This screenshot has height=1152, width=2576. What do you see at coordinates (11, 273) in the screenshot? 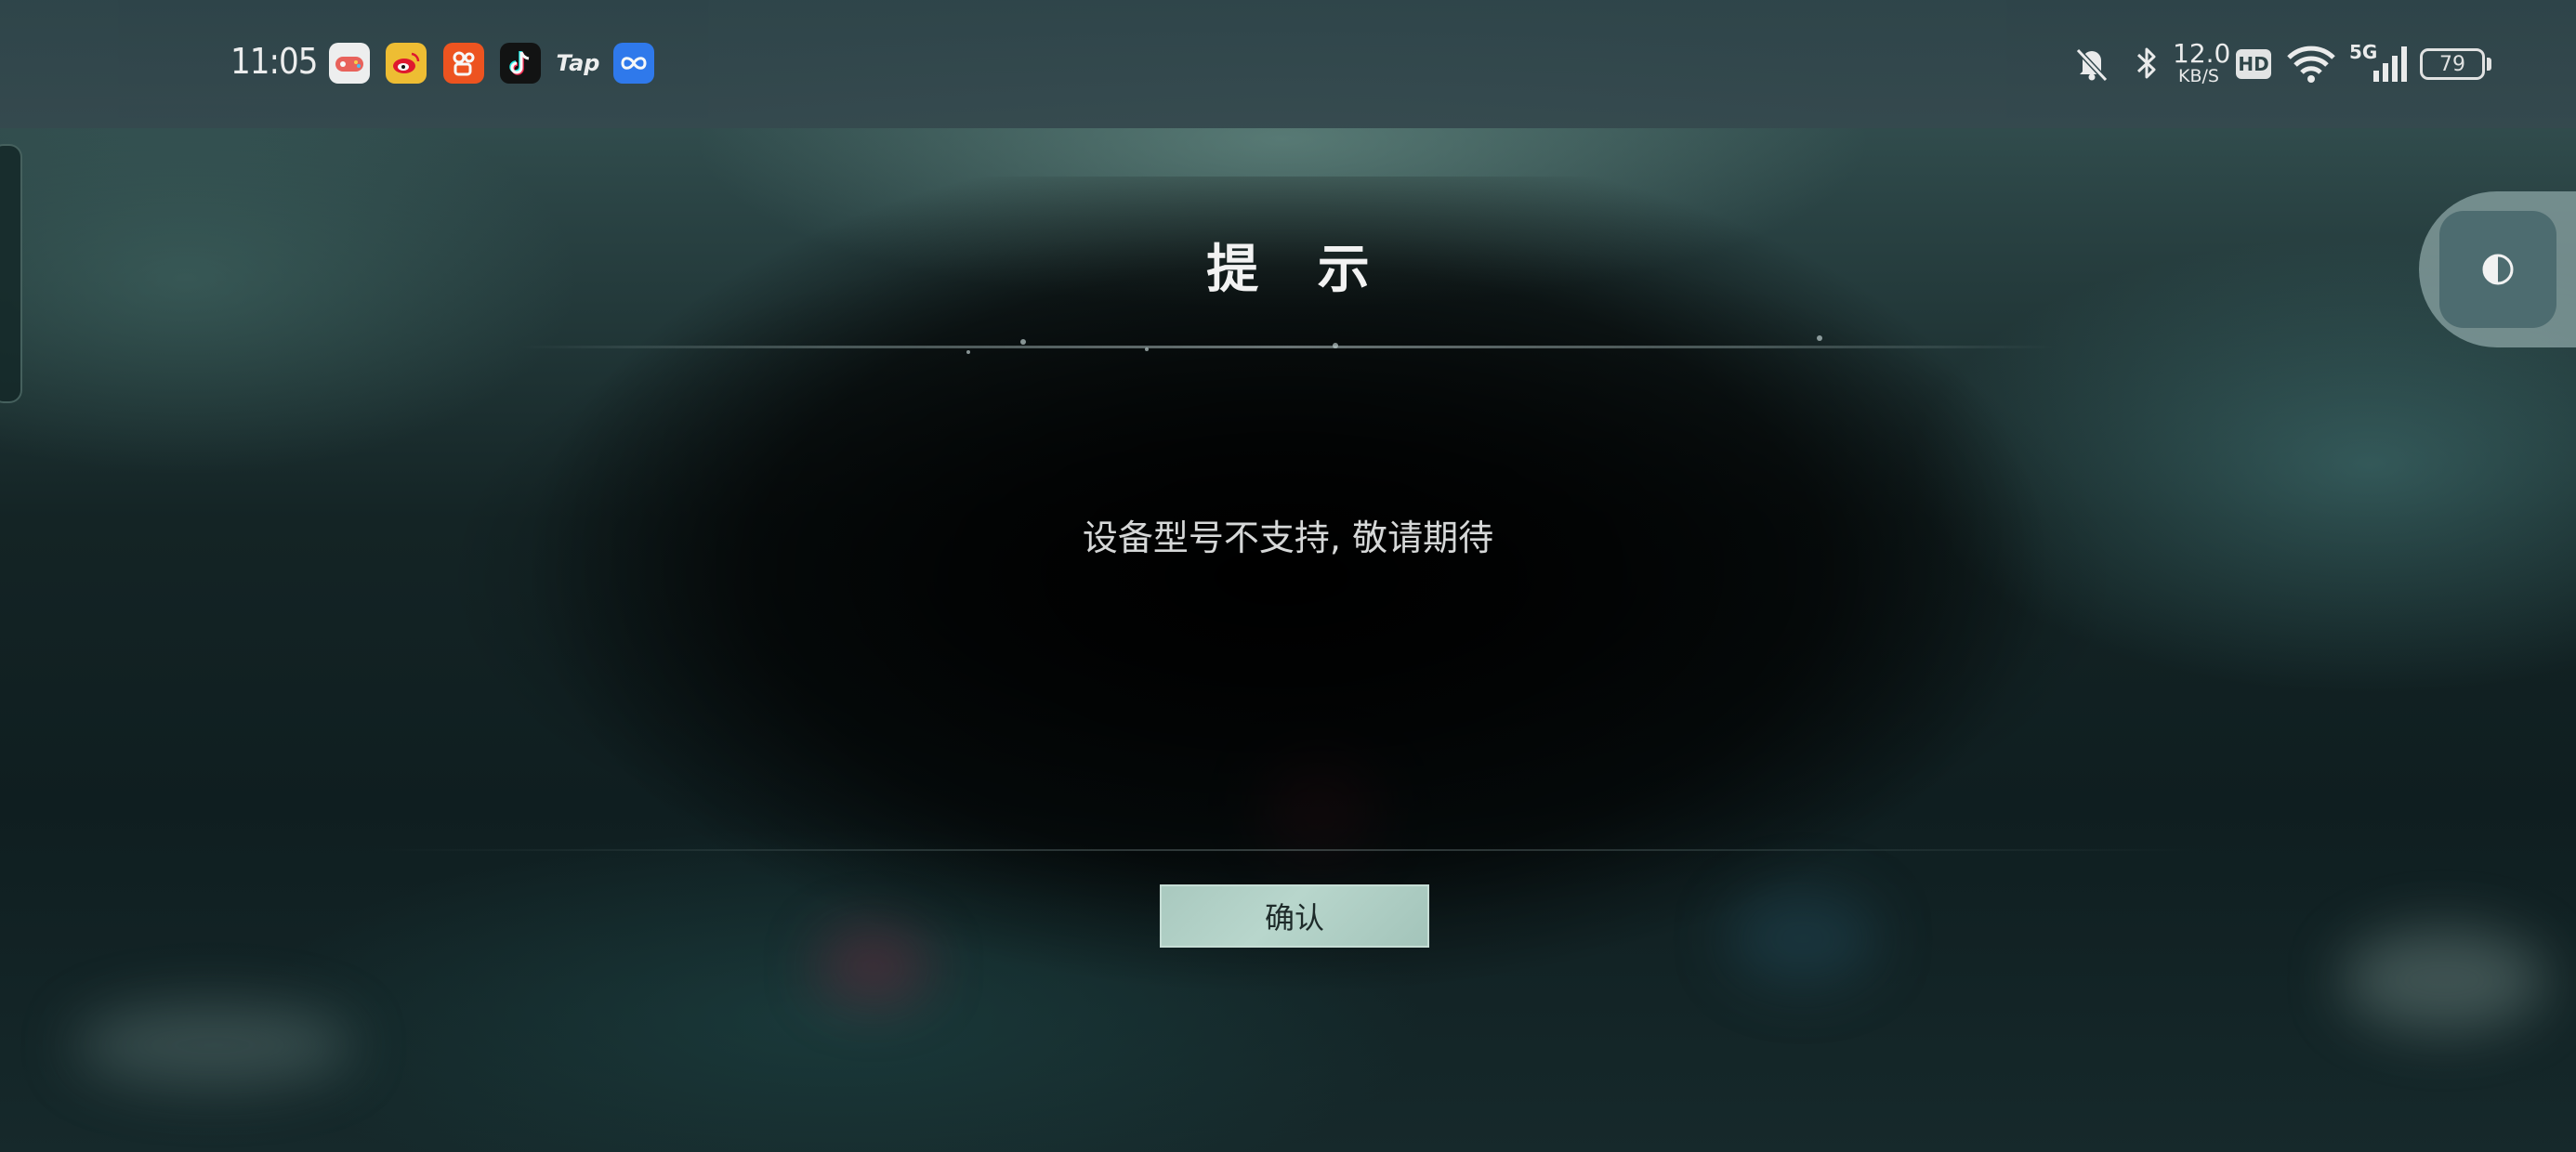
I see `side-panel-handle` at bounding box center [11, 273].